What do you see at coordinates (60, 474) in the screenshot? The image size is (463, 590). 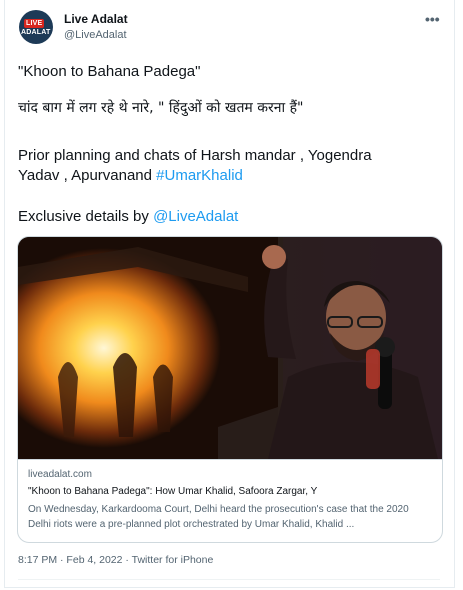 I see `link-card-domain: liveadalat.com` at bounding box center [60, 474].